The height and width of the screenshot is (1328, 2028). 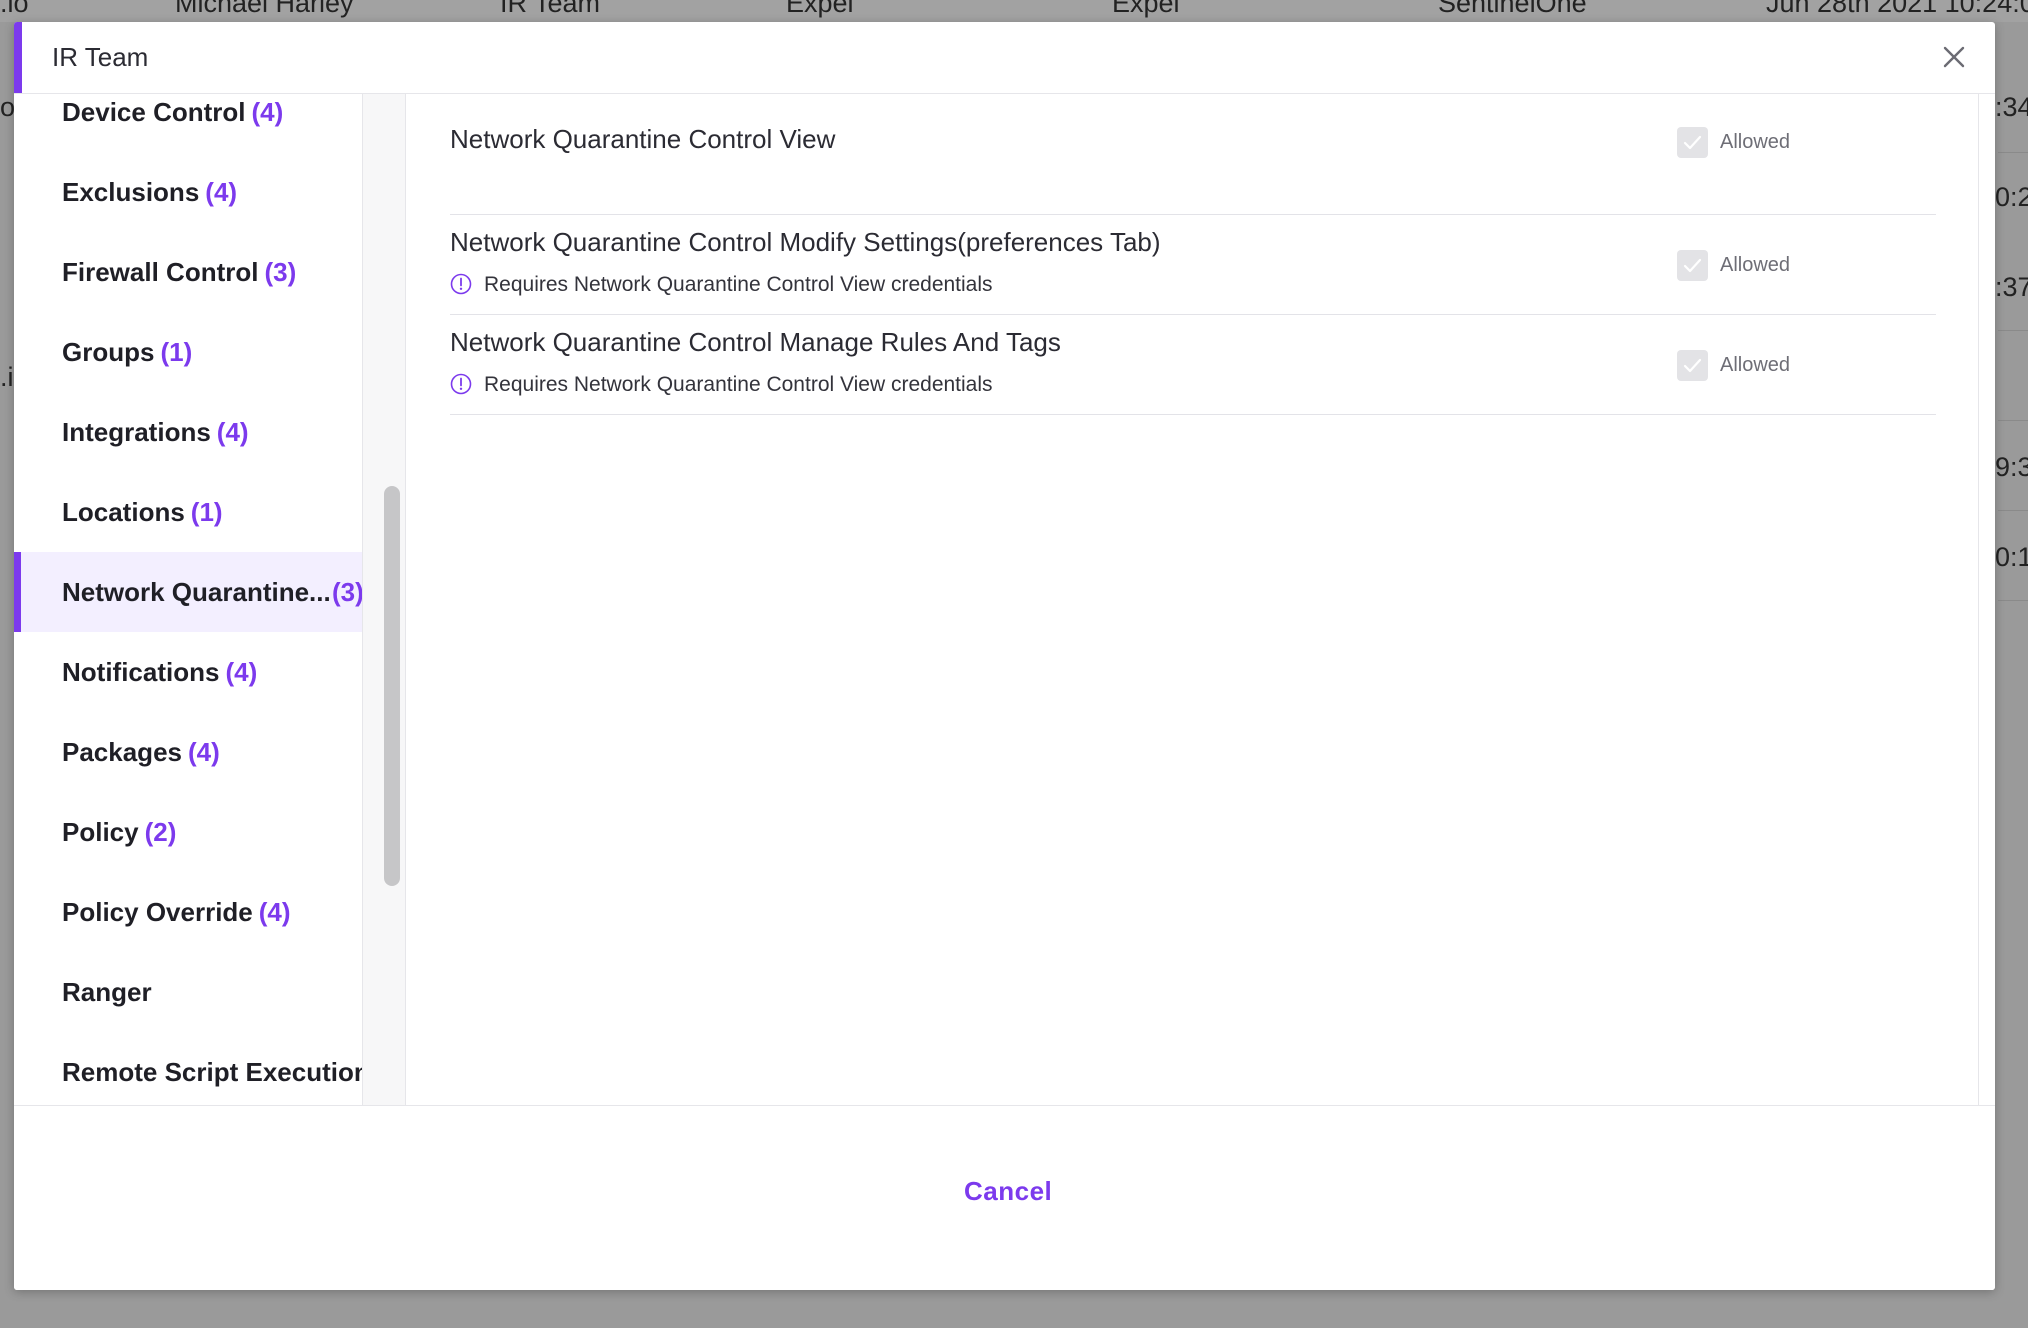 I want to click on modal-title: IR Team, so click(x=100, y=57).